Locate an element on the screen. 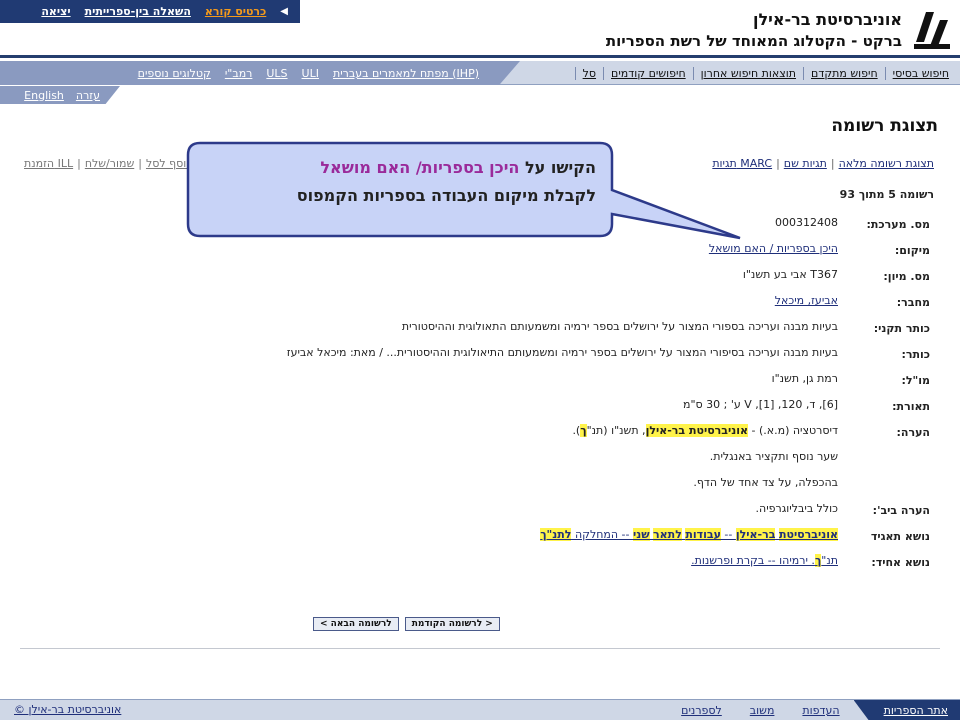 This screenshot has width=960, height=720. field-label: מס. מערכת: is located at coordinates (898, 224).